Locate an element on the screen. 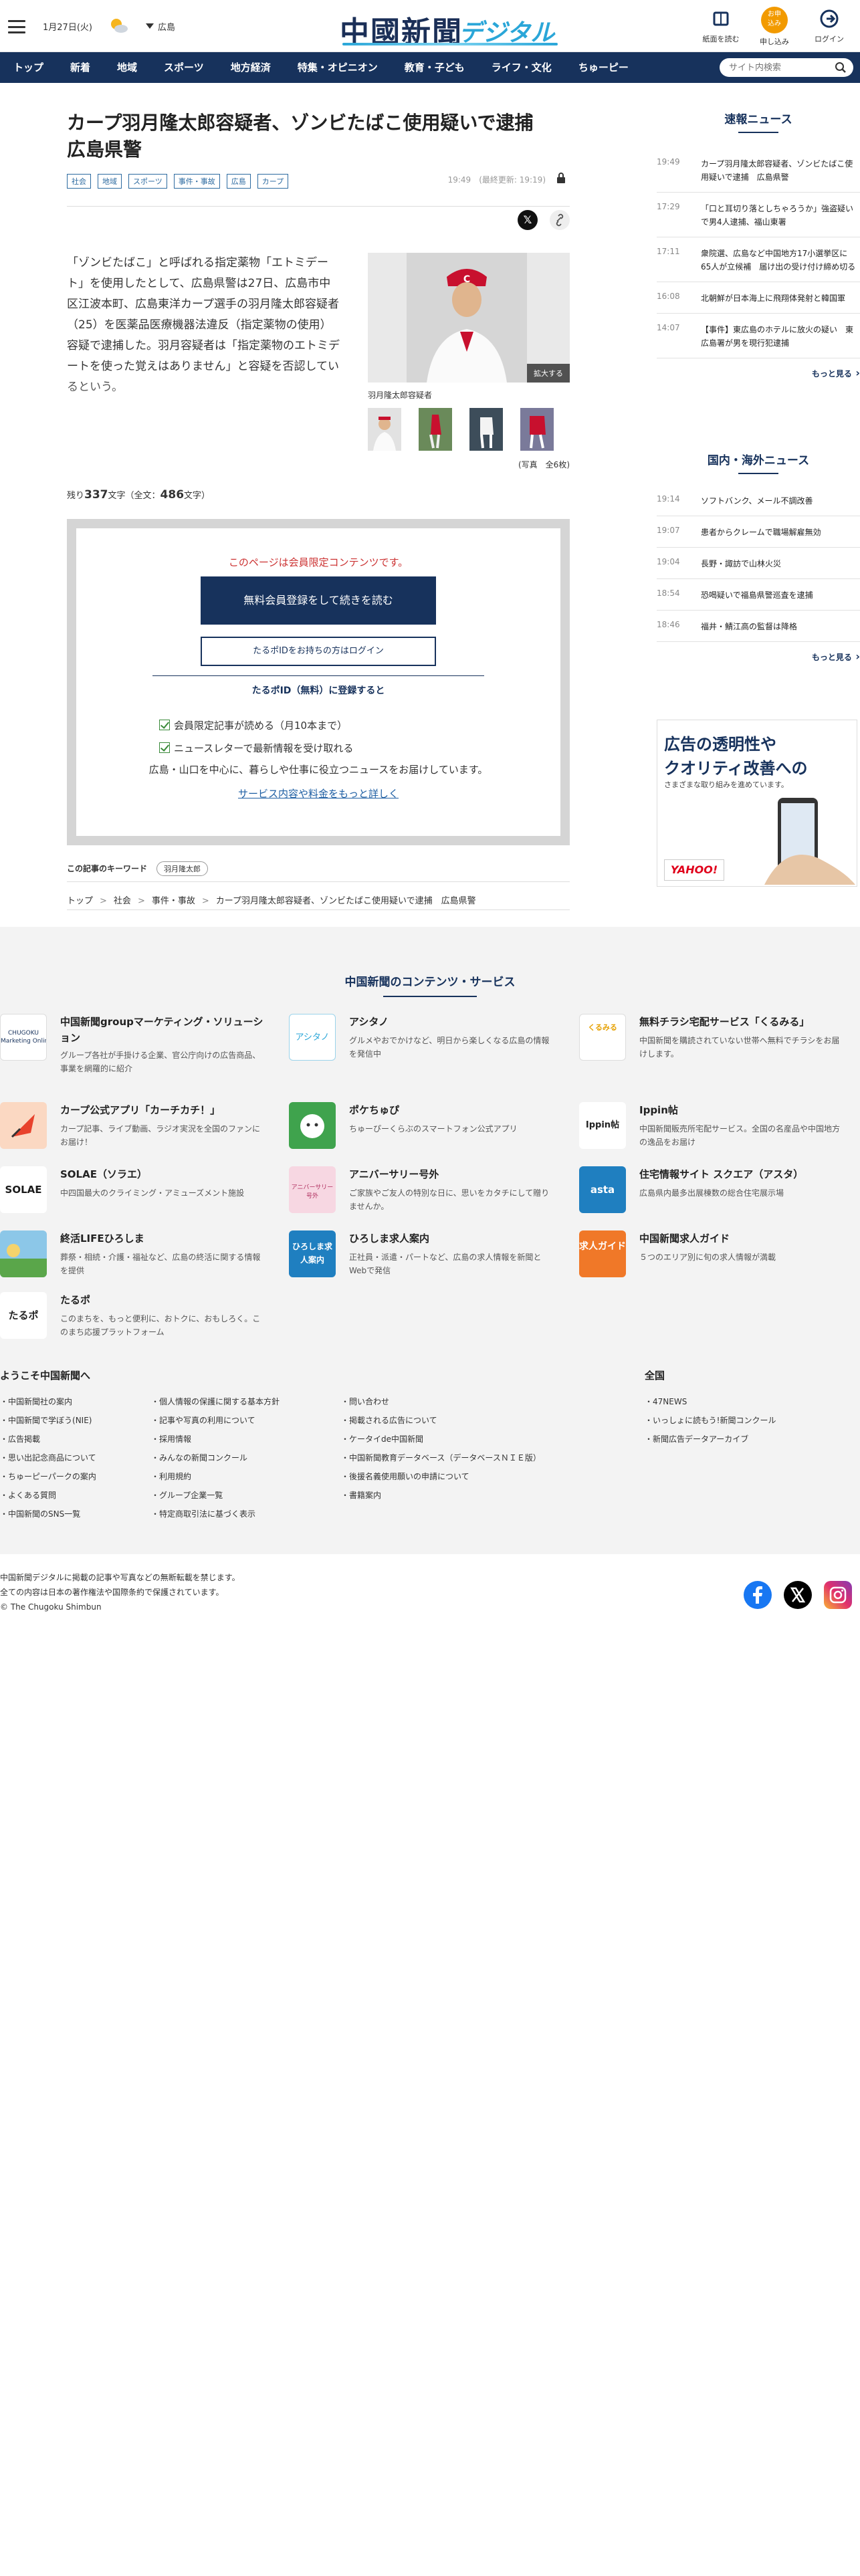  search-input is located at coordinates (773, 67).